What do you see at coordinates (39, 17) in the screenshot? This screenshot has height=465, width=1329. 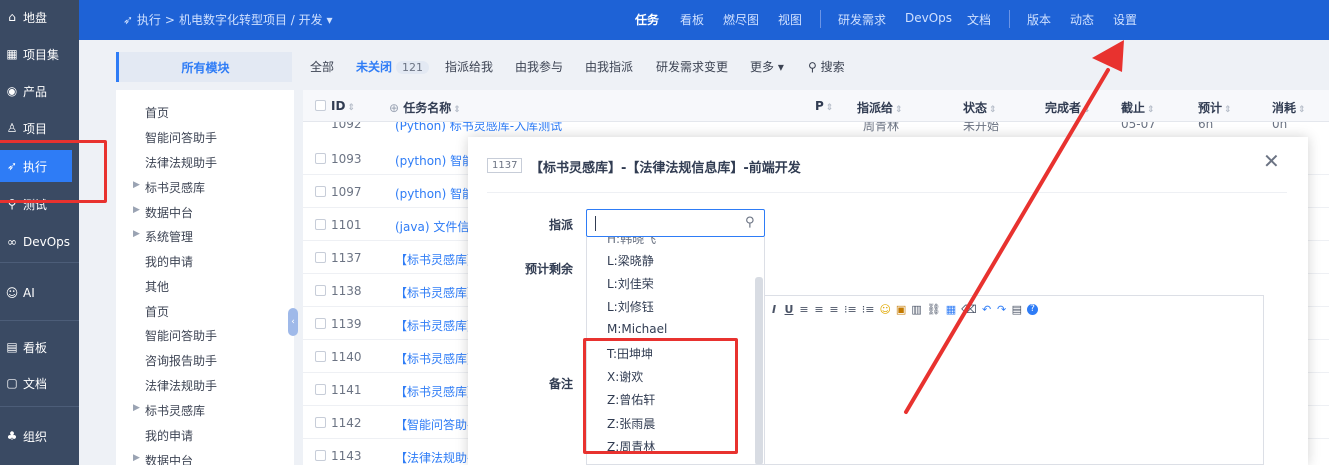 I see `nav-item-dashboard: ⌂ 地盘` at bounding box center [39, 17].